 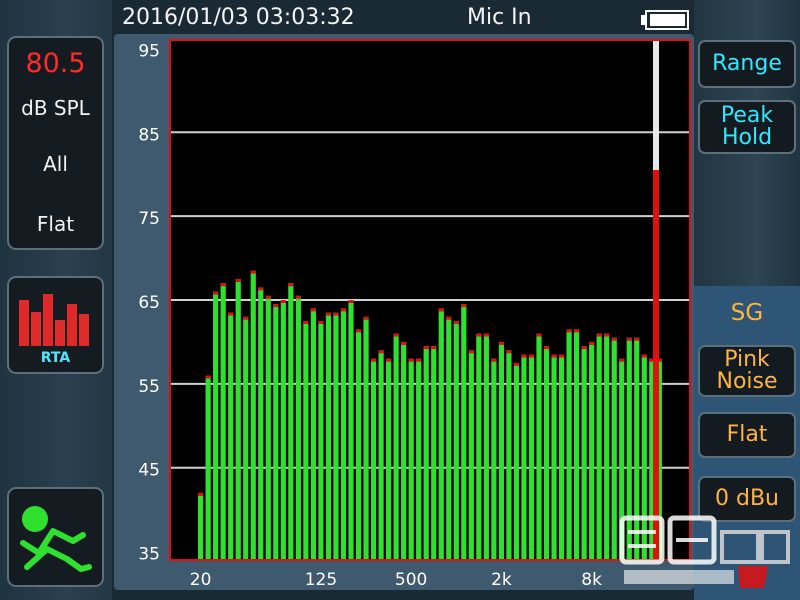 What do you see at coordinates (501, 580) in the screenshot?
I see `x-tick-label: 2k` at bounding box center [501, 580].